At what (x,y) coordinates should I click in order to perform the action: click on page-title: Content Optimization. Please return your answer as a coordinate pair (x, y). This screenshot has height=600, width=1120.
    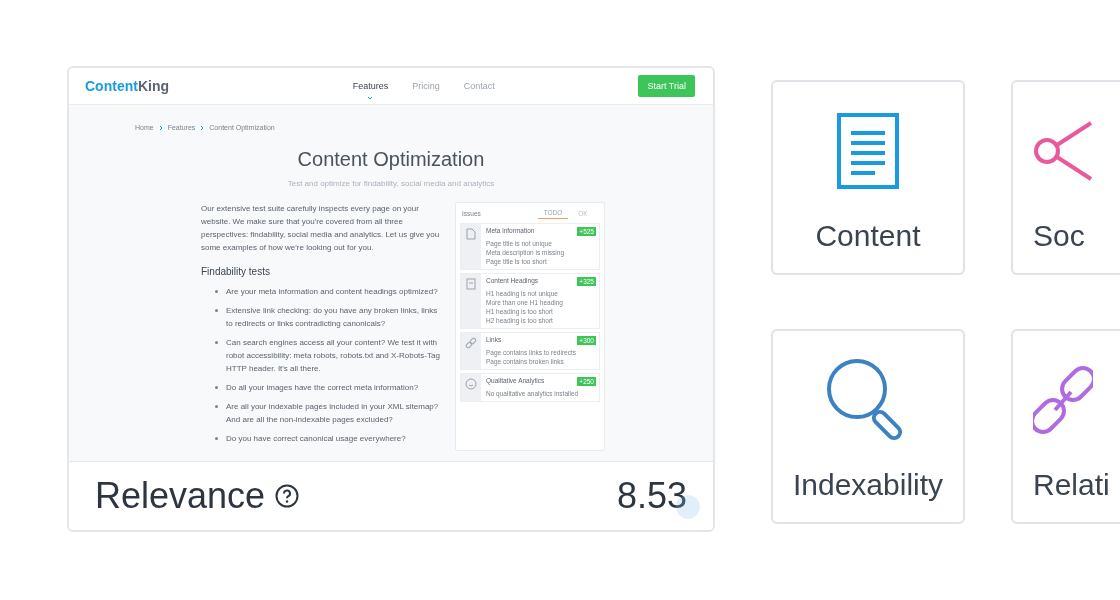
    Looking at the image, I should click on (391, 159).